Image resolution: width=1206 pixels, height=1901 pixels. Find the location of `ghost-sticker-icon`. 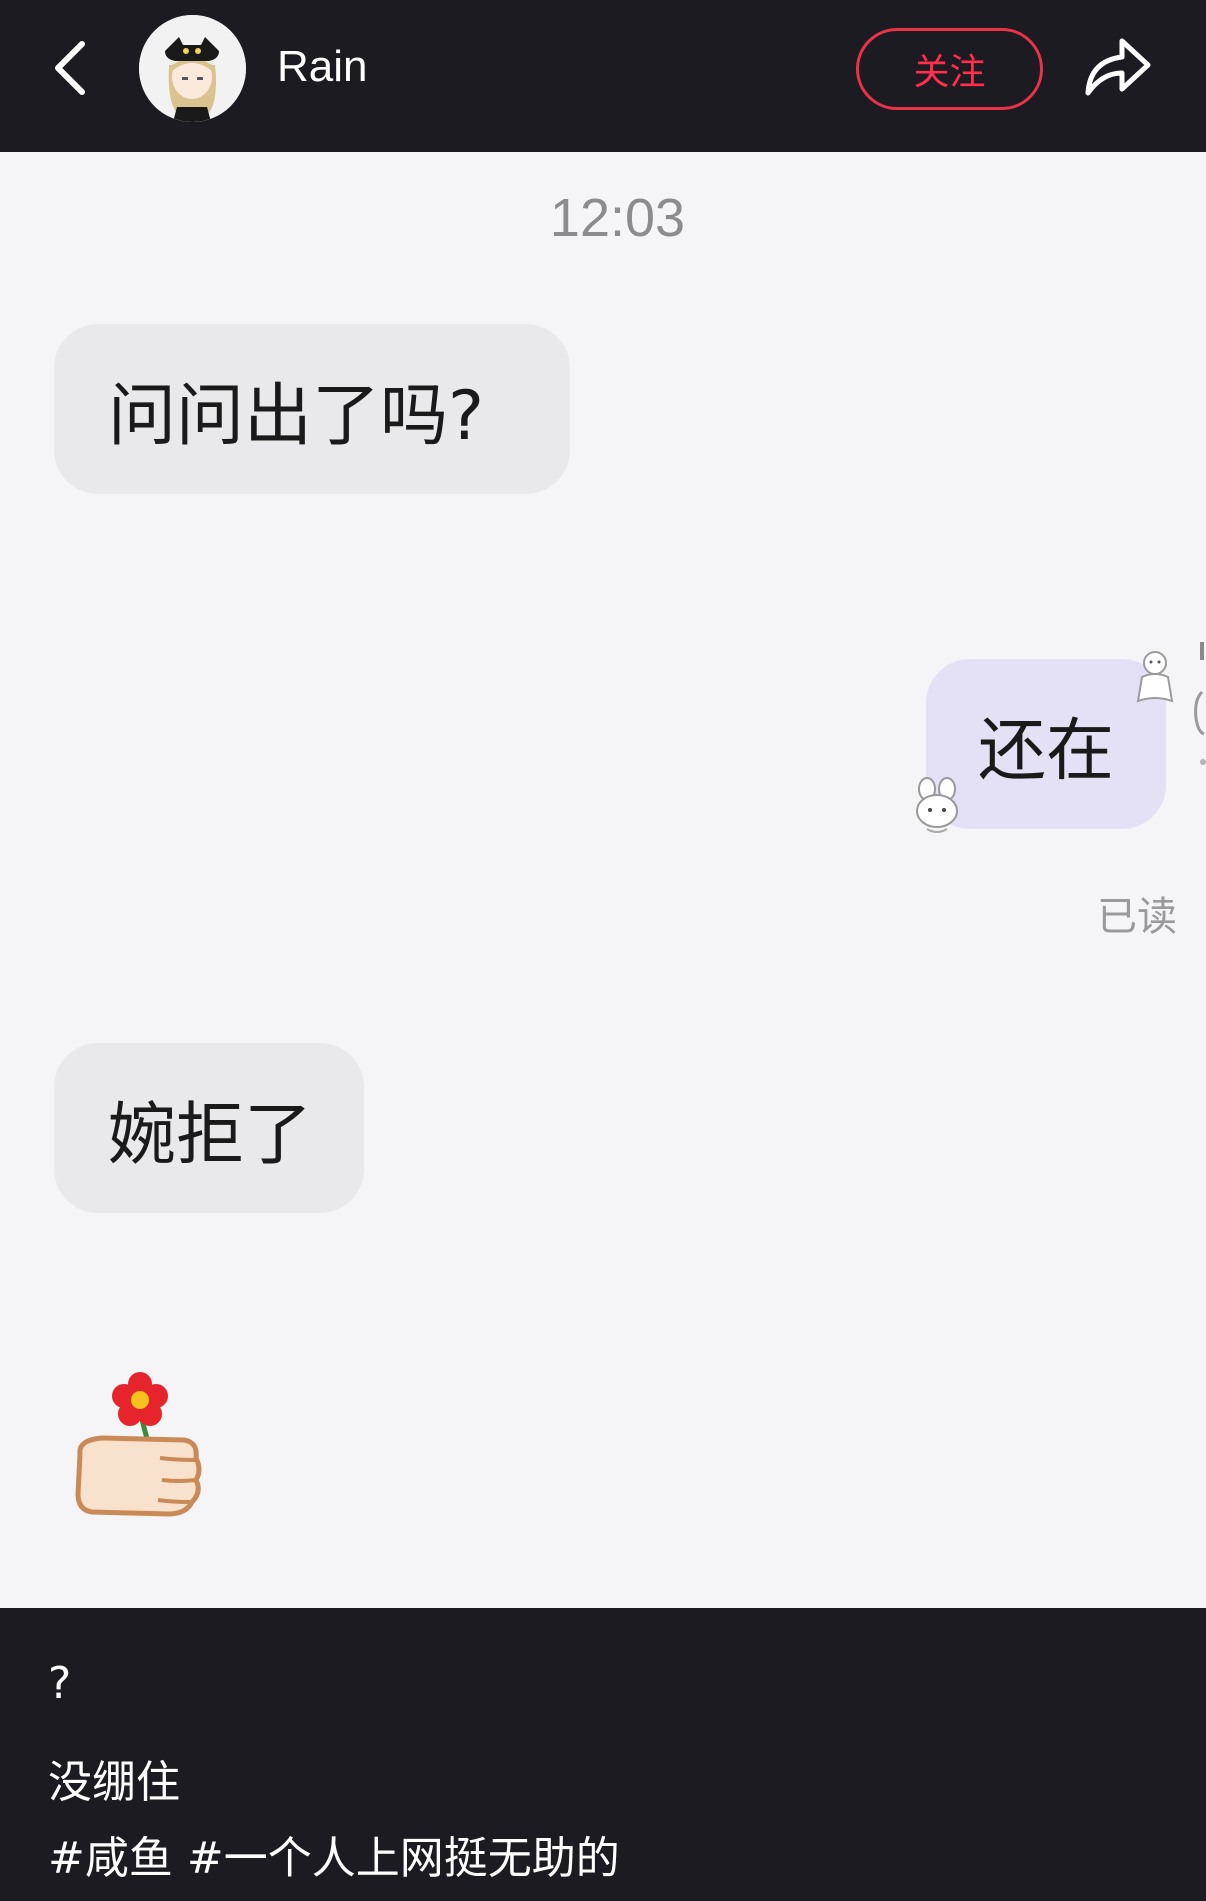

ghost-sticker-icon is located at coordinates (1155, 677).